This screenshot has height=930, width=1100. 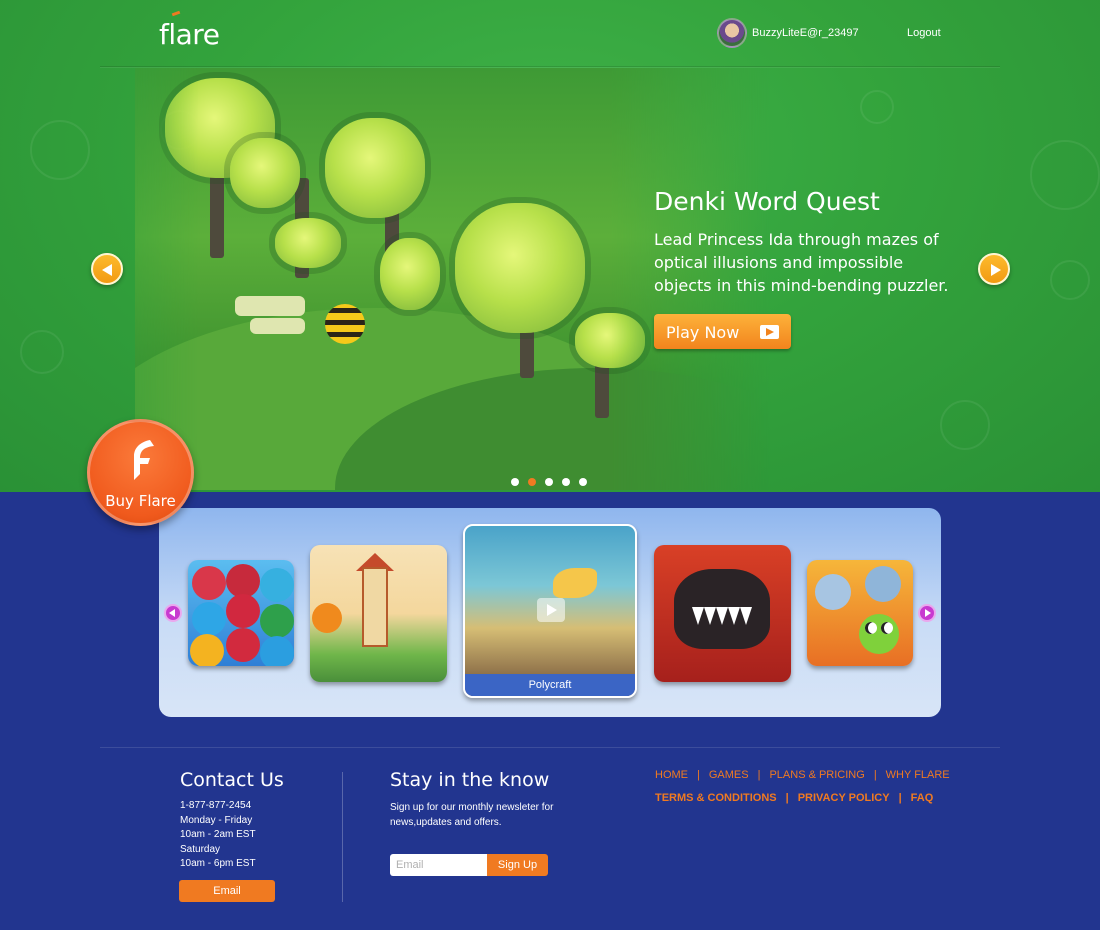 What do you see at coordinates (375, 607) in the screenshot?
I see `castle-tower` at bounding box center [375, 607].